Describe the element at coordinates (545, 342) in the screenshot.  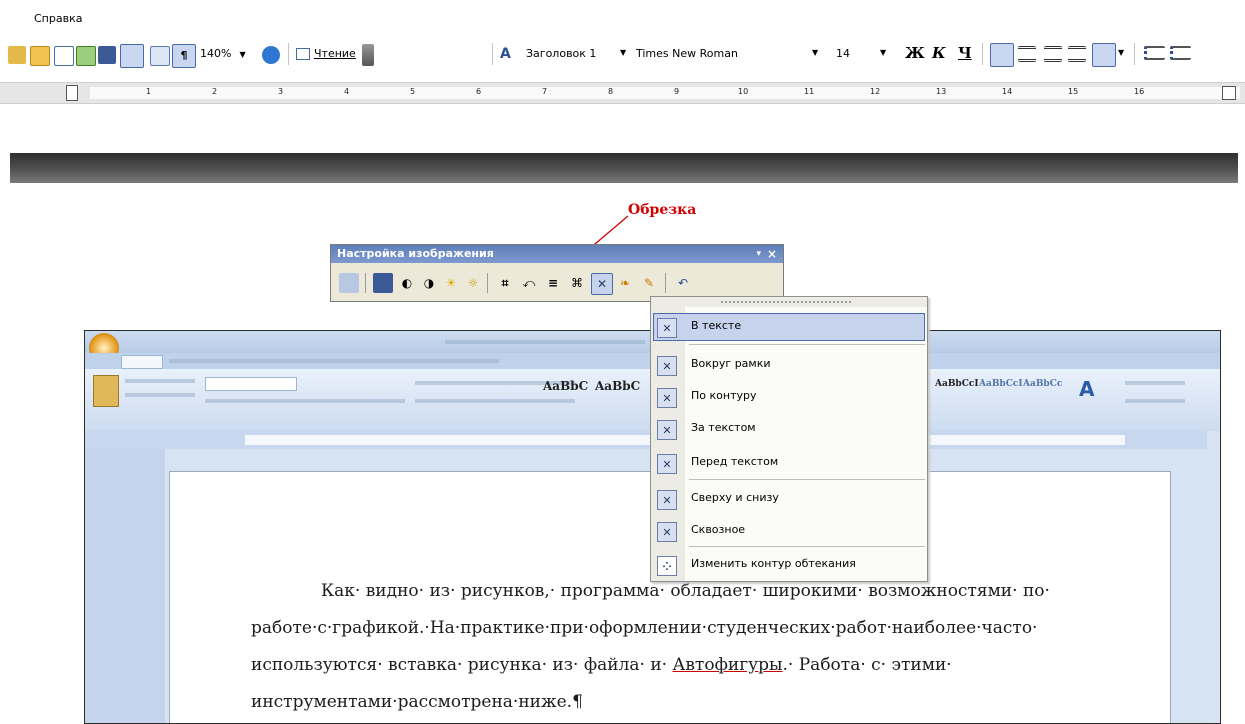
I see `w07-title-text` at that location.